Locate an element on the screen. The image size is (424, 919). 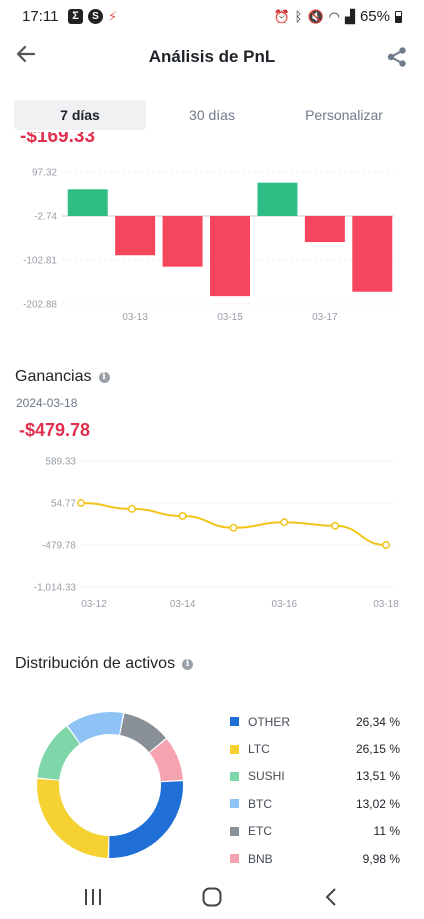
status-bar: 17:11 Σ S ⚡ ⏰ ᛒ 🔇 ◠ ▟ 65% is located at coordinates (212, 17).